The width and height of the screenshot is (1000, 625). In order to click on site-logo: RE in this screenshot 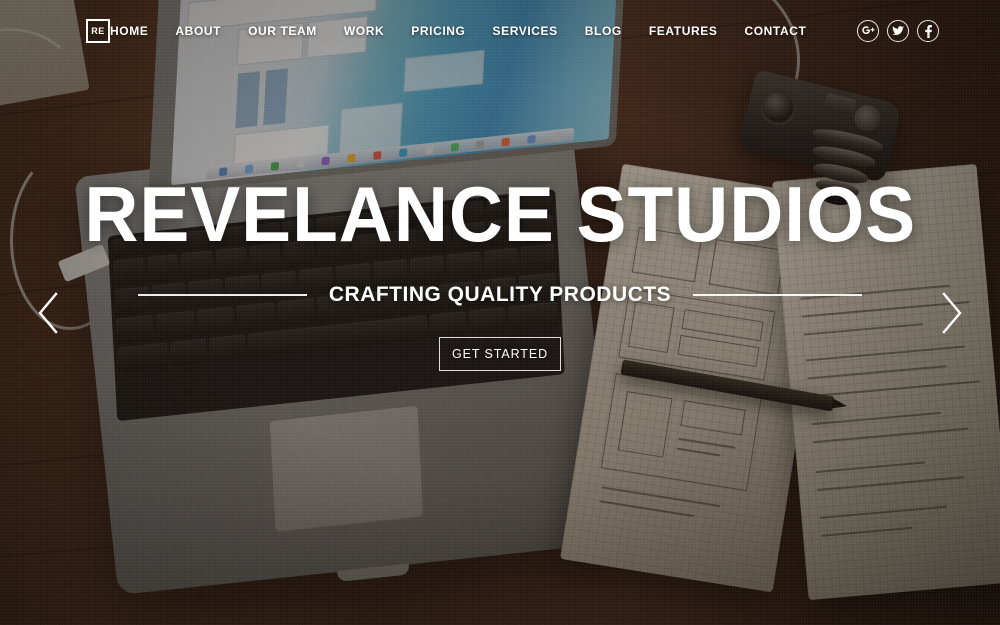, I will do `click(98, 31)`.